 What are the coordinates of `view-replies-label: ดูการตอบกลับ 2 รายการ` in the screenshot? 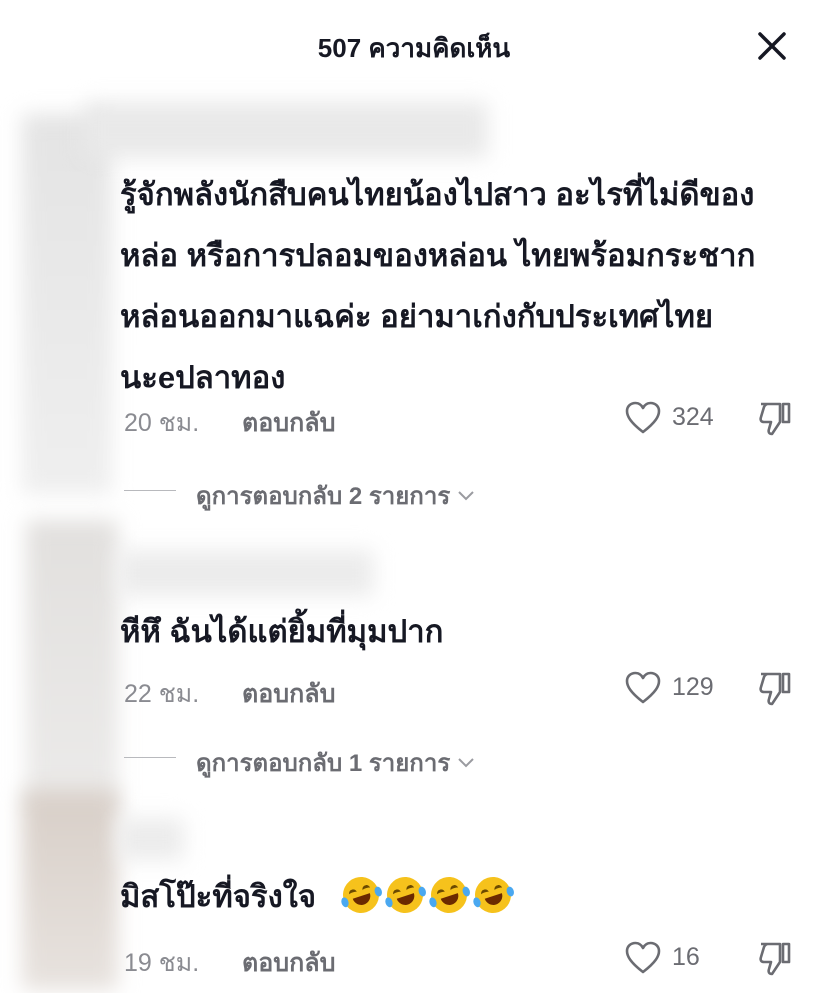 It's located at (335, 495).